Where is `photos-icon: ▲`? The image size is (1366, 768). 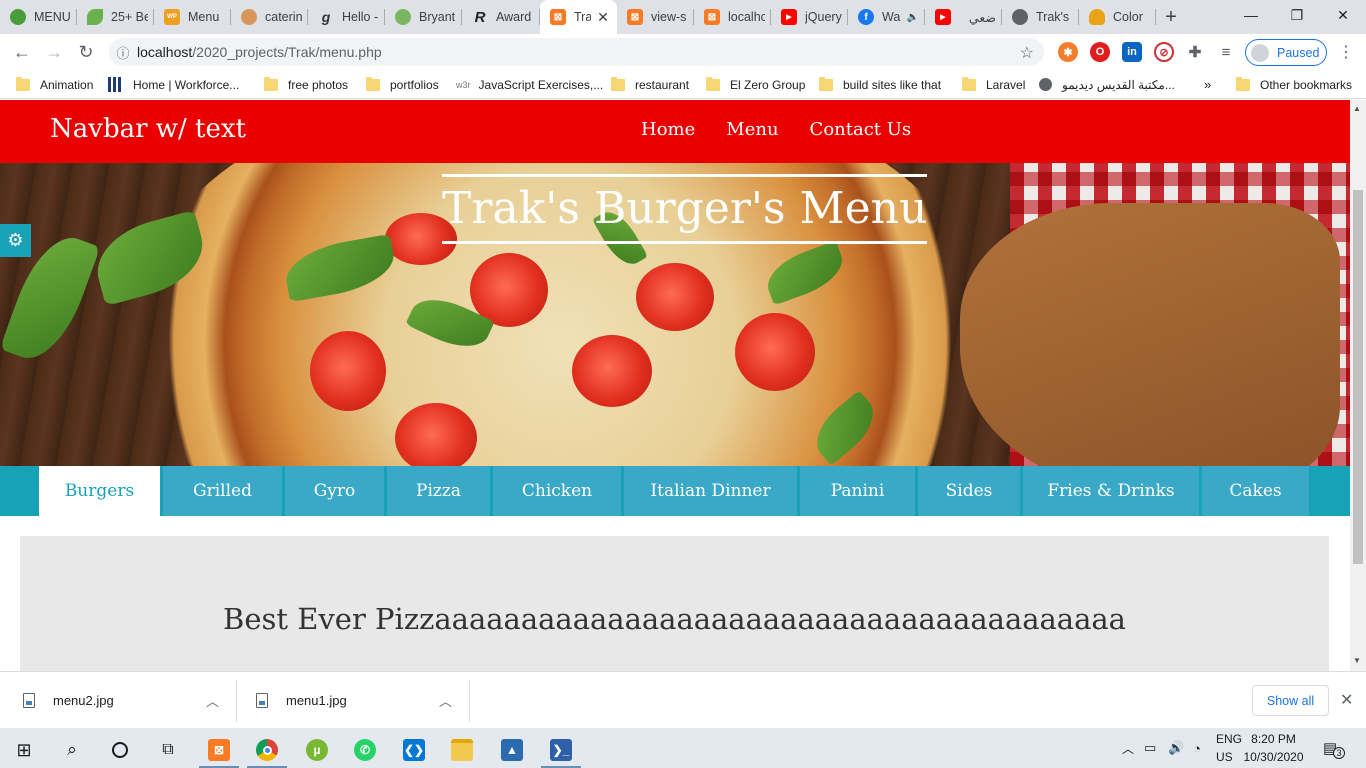
photos-icon: ▲ is located at coordinates (512, 750).